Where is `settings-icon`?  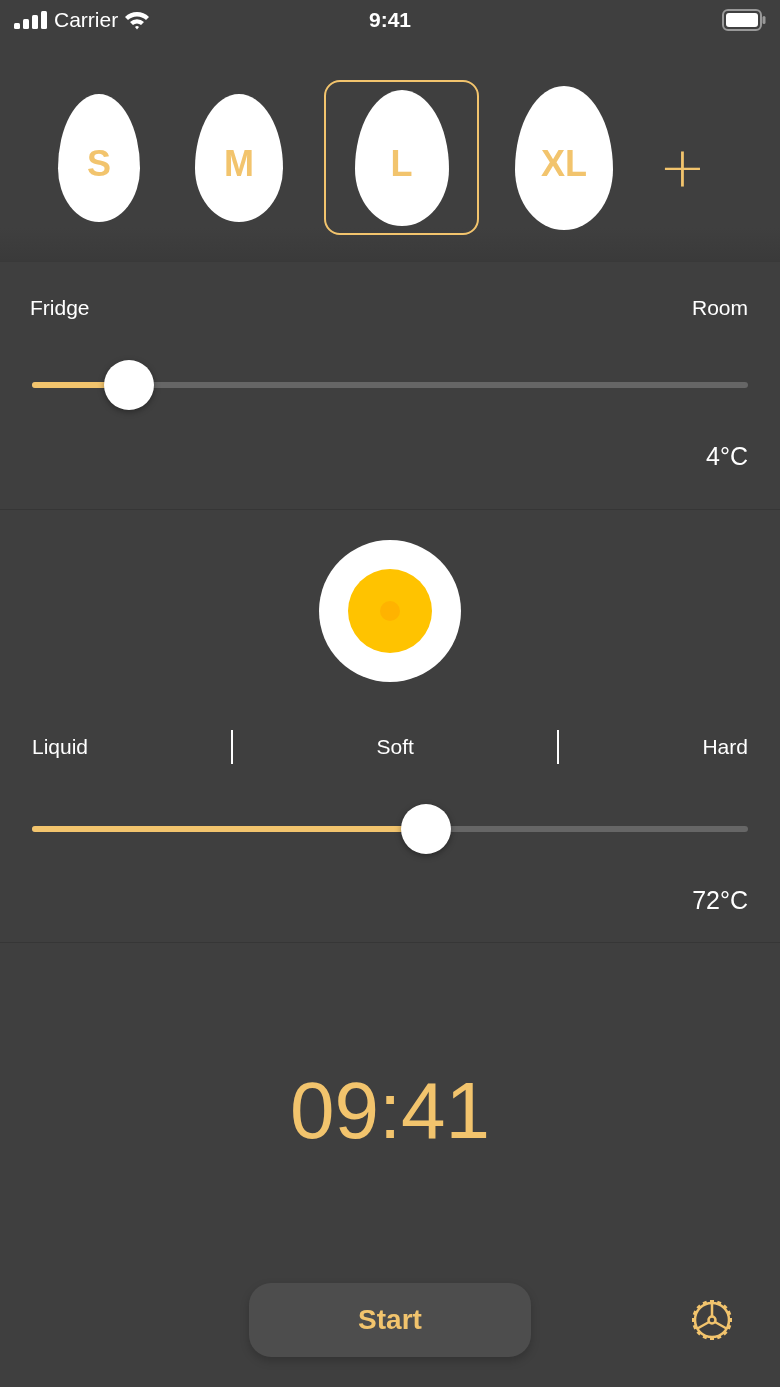
settings-icon is located at coordinates (712, 1320).